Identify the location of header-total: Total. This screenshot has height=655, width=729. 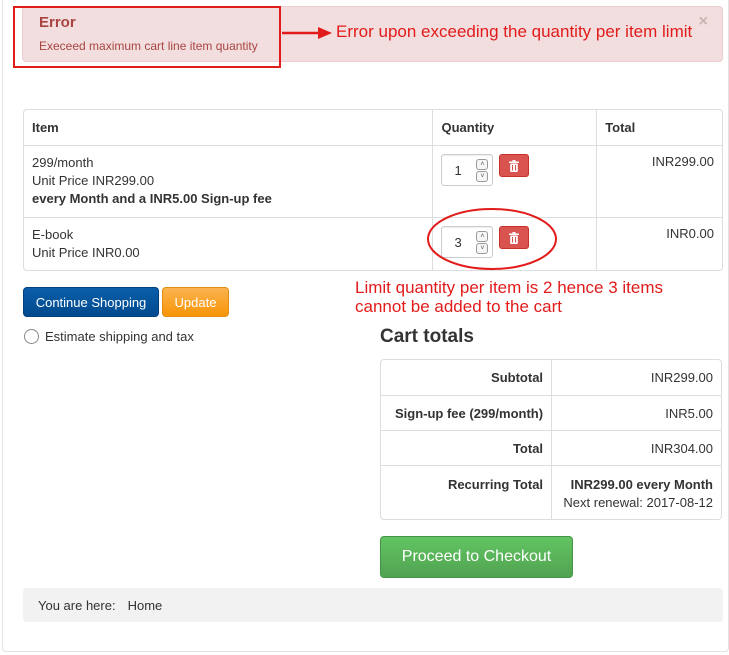
(659, 128).